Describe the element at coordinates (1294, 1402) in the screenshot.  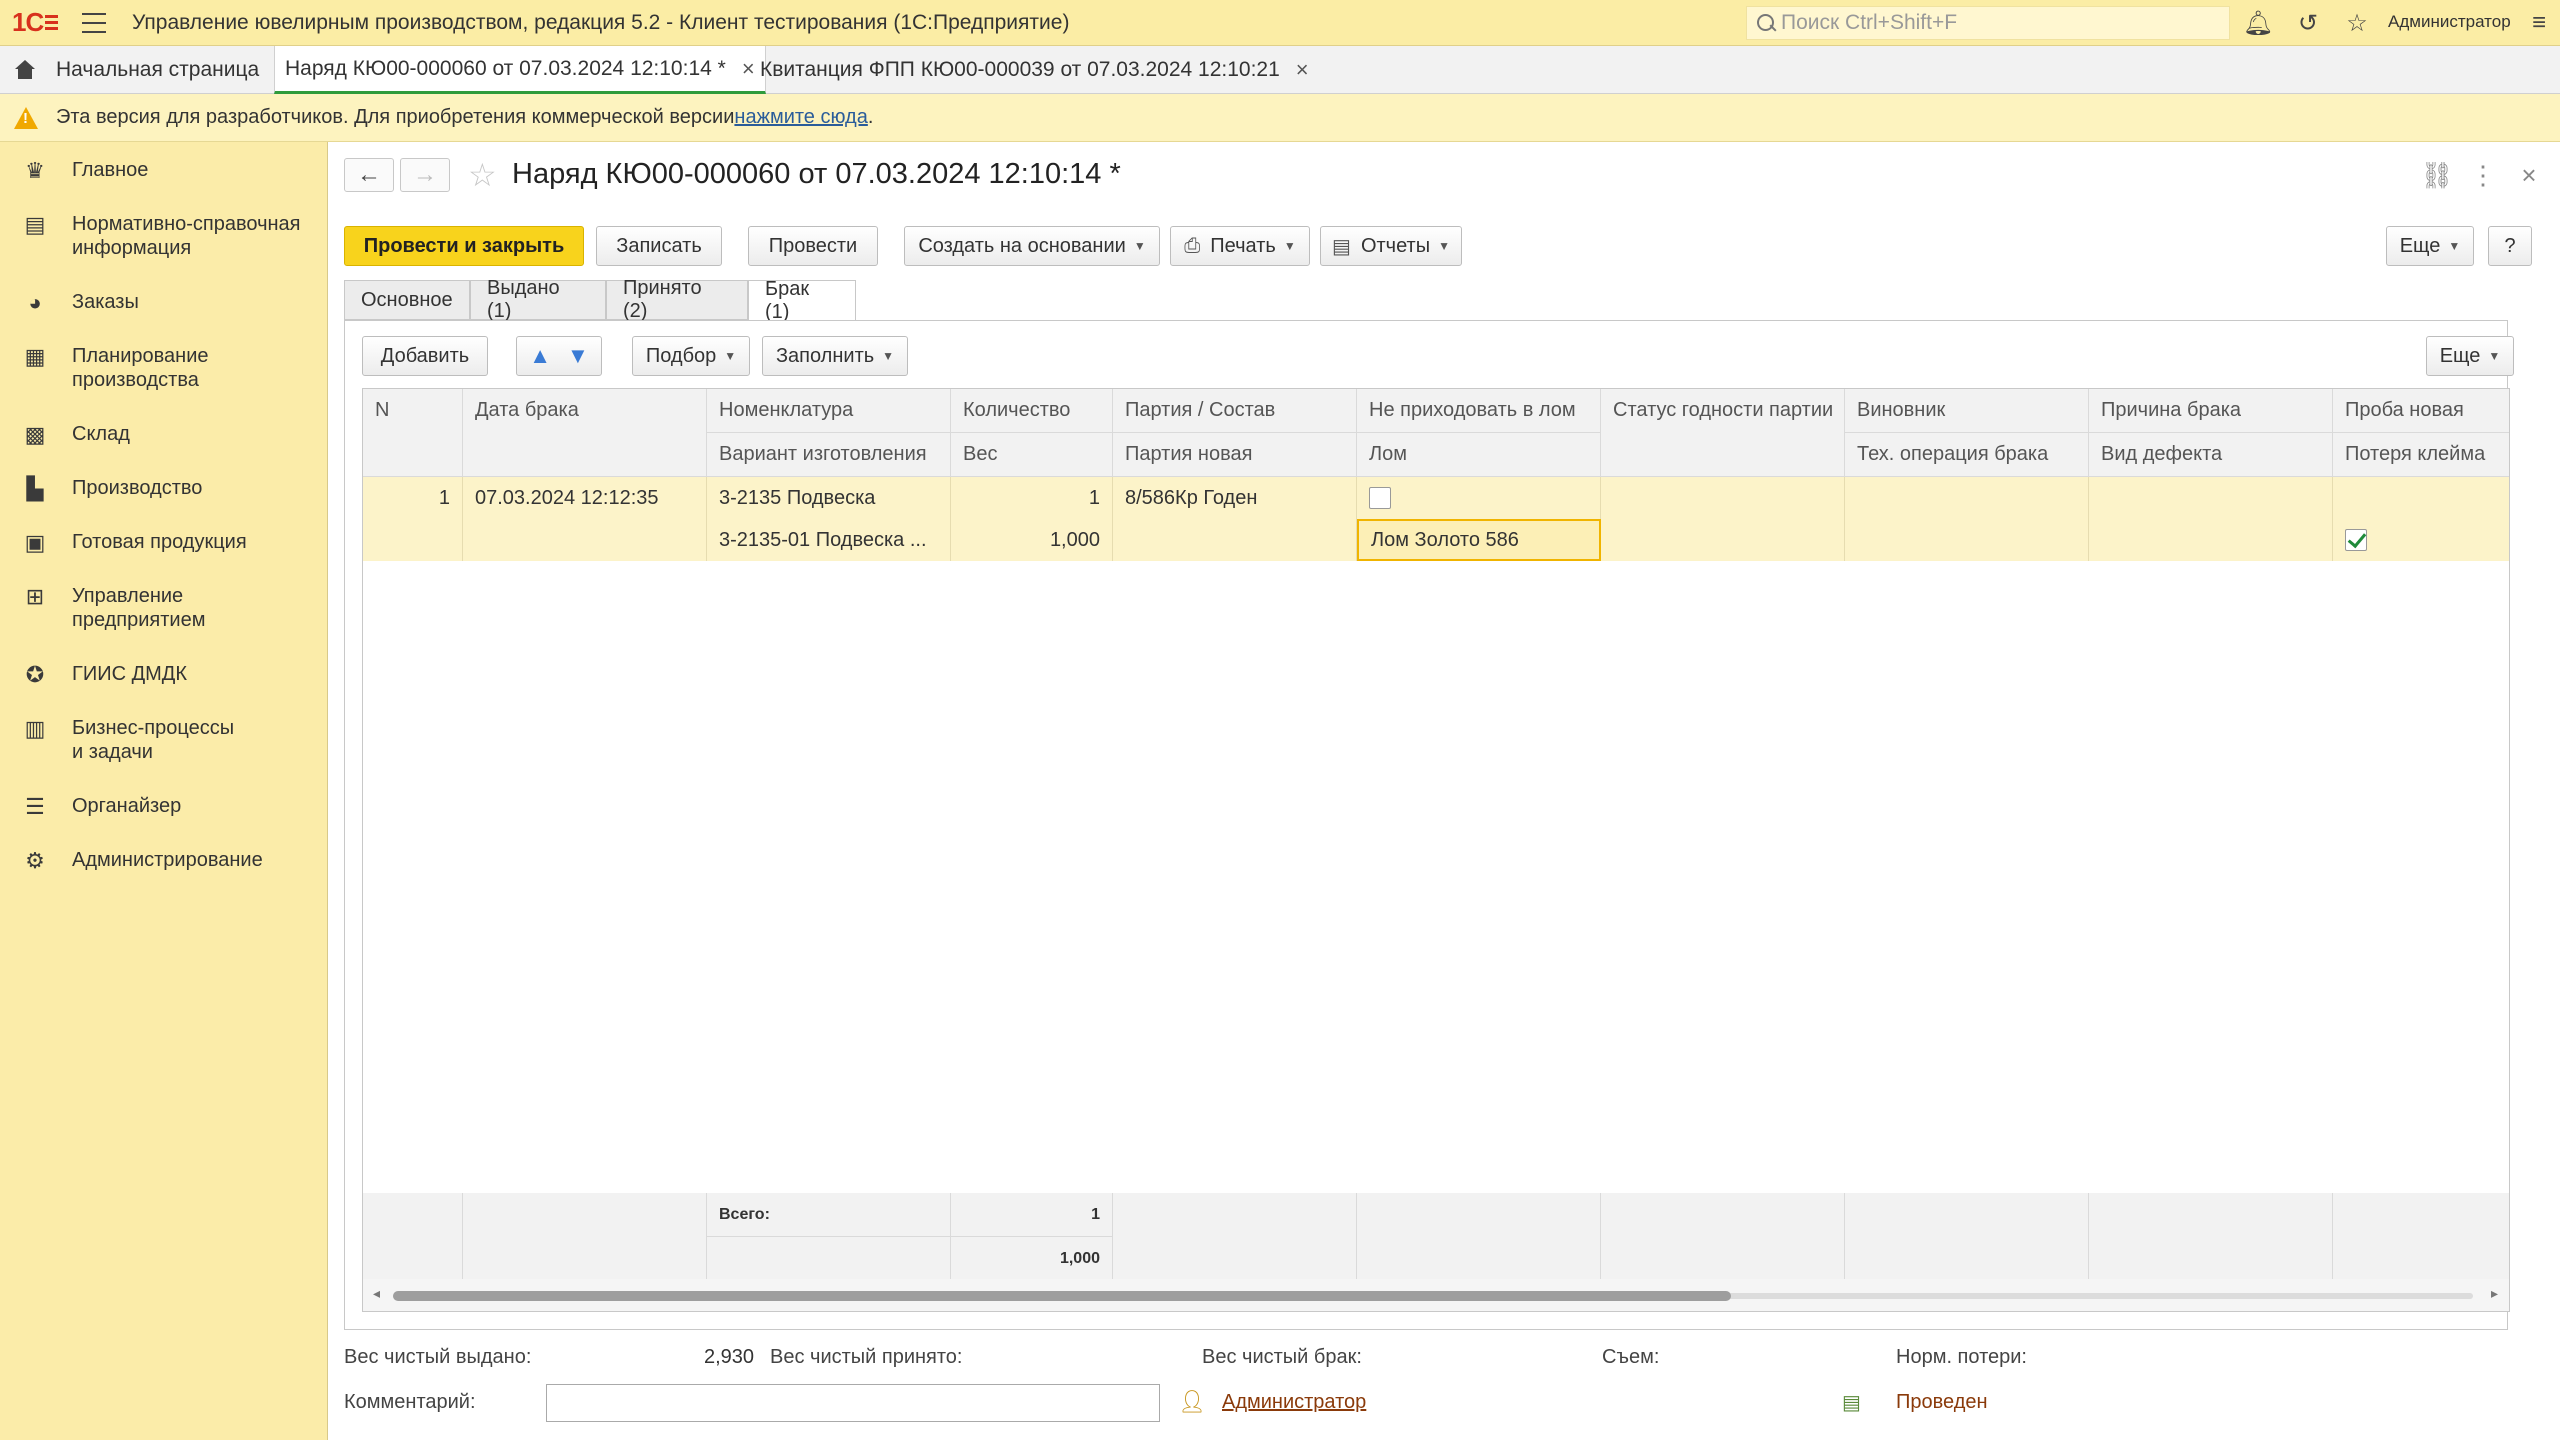
I see `author-link: Администратор` at that location.